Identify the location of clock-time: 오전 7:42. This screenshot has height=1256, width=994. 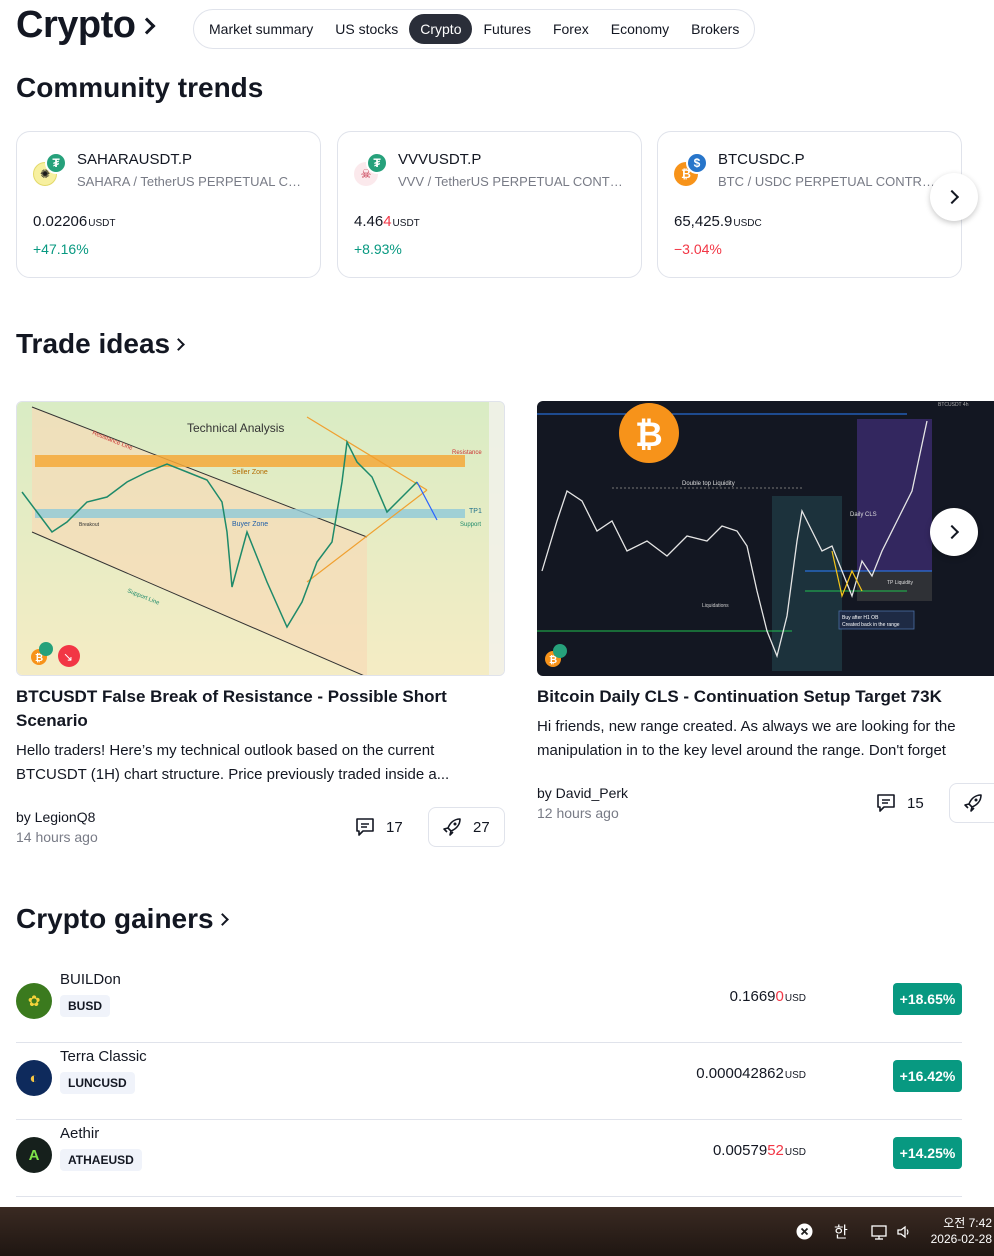
(967, 1223).